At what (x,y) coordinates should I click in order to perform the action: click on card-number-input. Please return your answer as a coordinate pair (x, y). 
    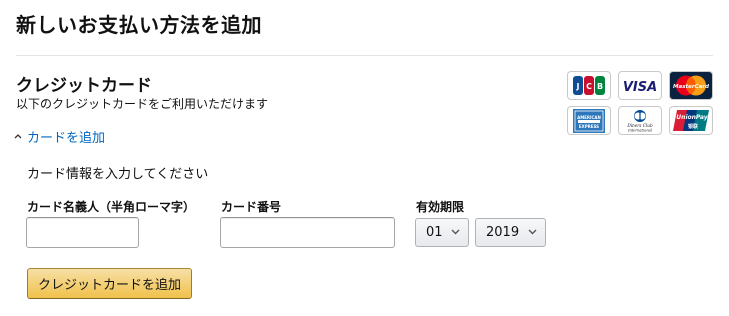
    Looking at the image, I should click on (307, 232).